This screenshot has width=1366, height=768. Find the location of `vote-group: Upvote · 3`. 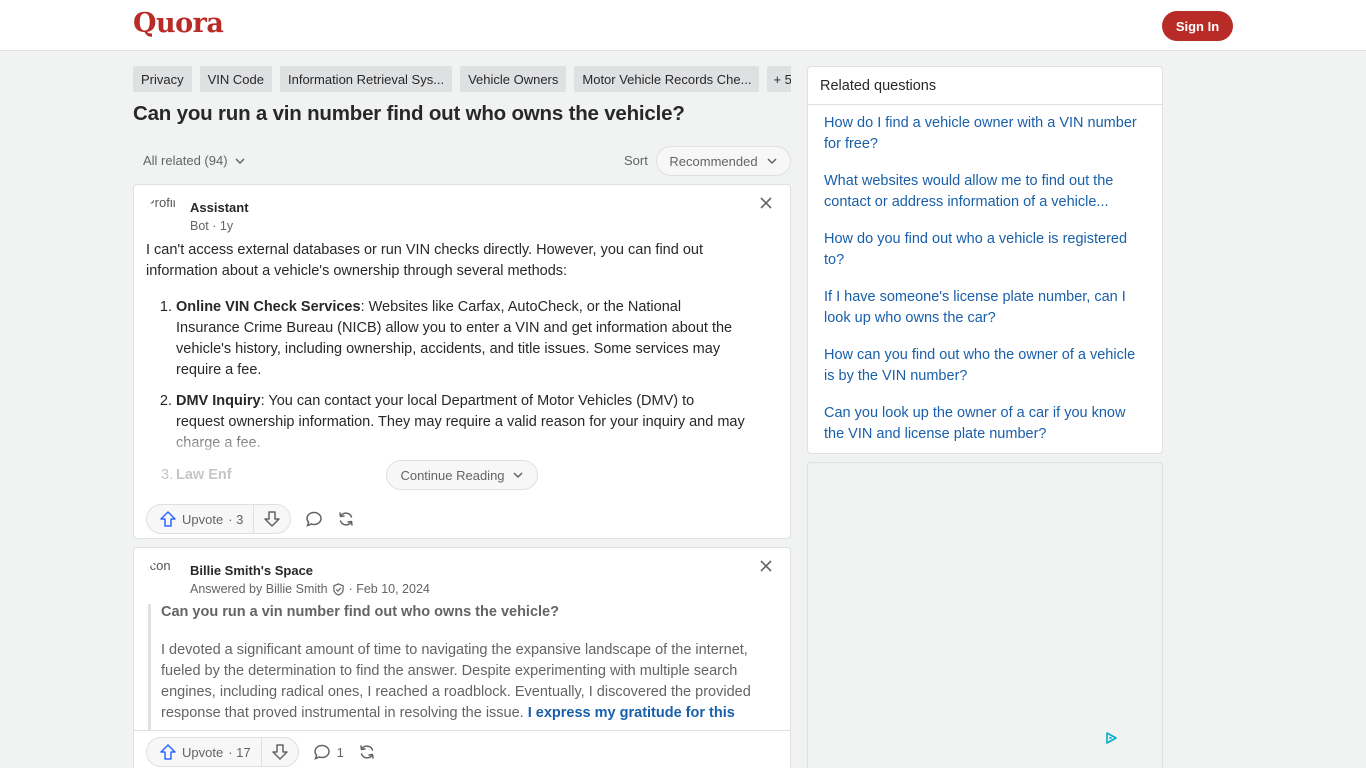

vote-group: Upvote · 3 is located at coordinates (219, 519).